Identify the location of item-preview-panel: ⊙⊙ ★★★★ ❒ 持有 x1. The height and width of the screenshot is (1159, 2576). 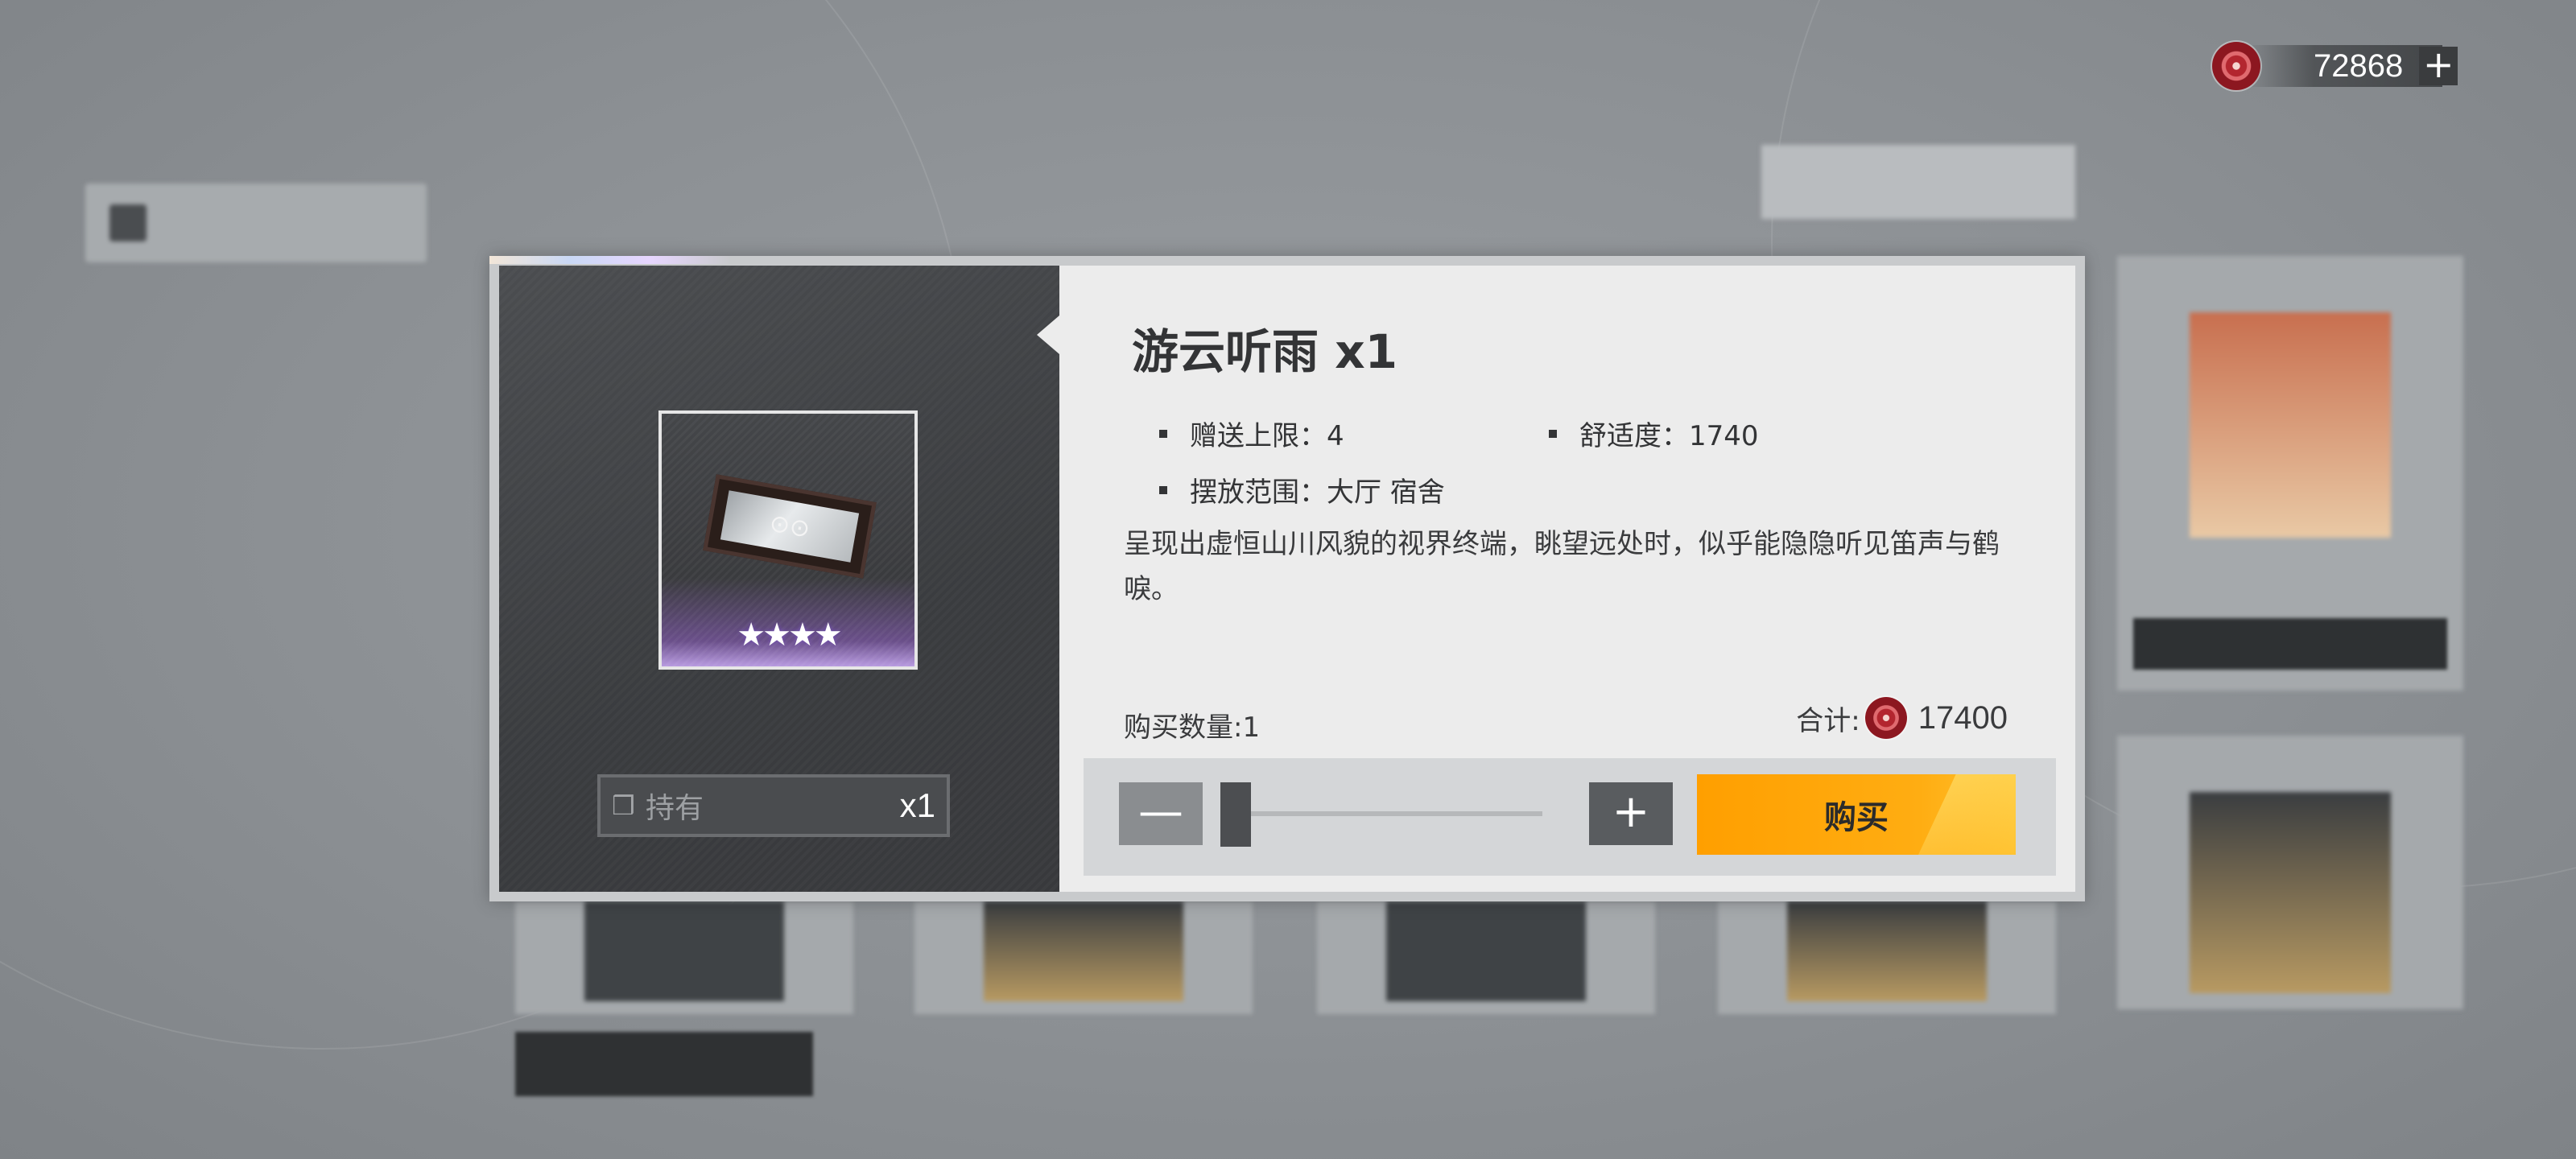
(779, 579).